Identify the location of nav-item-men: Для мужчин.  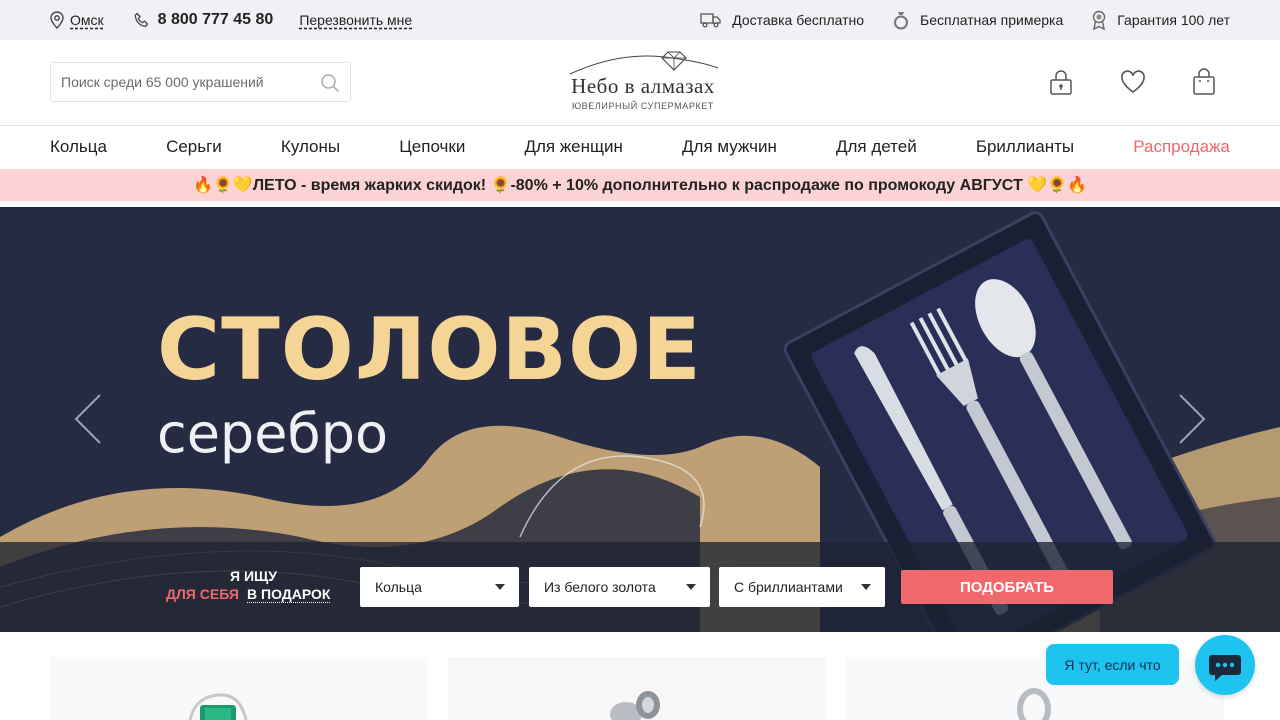
(729, 147).